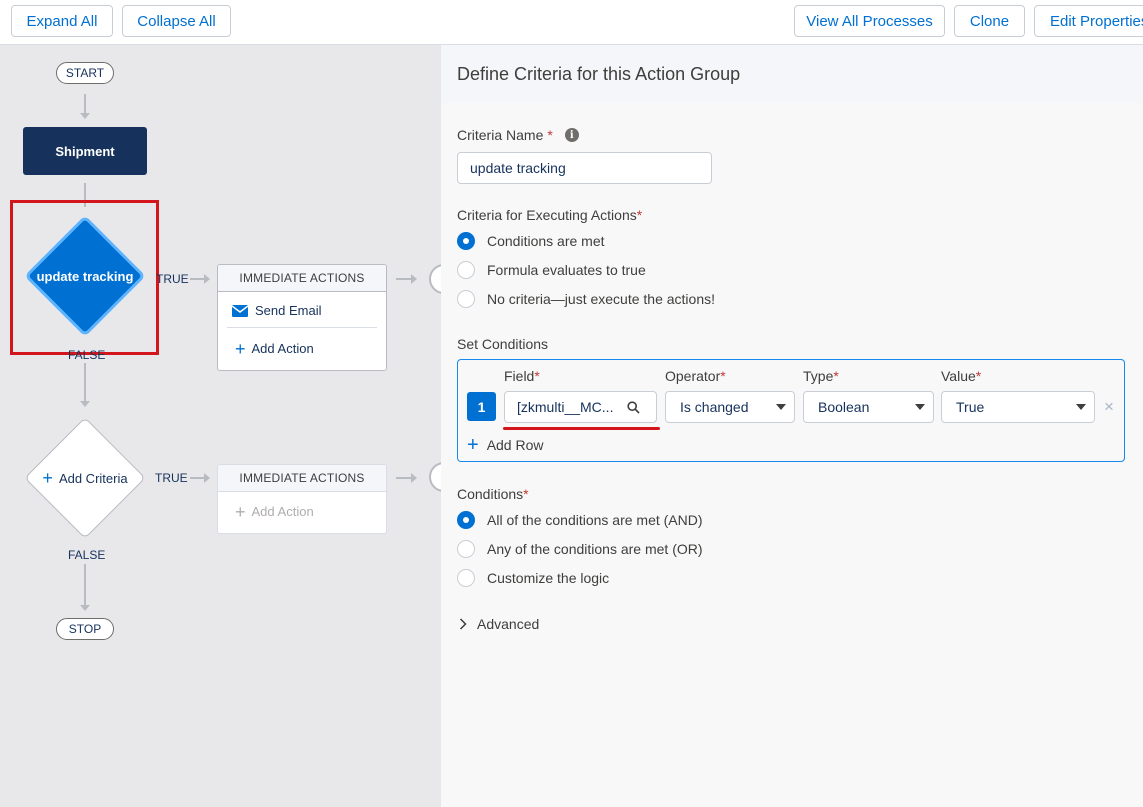 This screenshot has height=807, width=1143. I want to click on add-row-button: + Add Row, so click(505, 445).